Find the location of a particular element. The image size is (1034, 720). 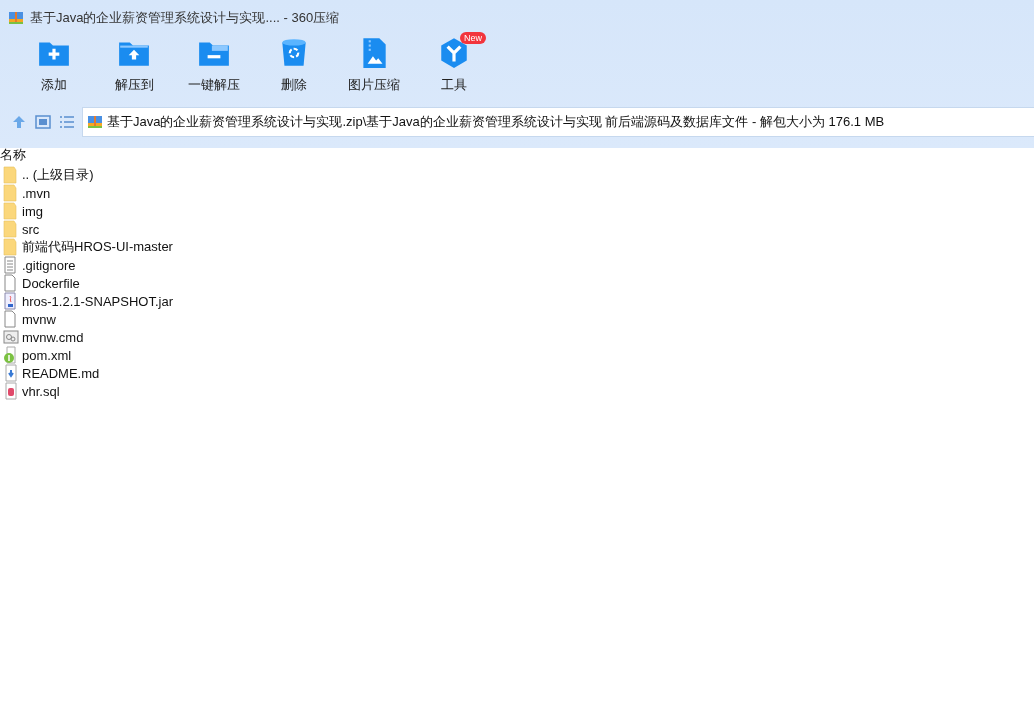

md-file-icon is located at coordinates (11, 373).